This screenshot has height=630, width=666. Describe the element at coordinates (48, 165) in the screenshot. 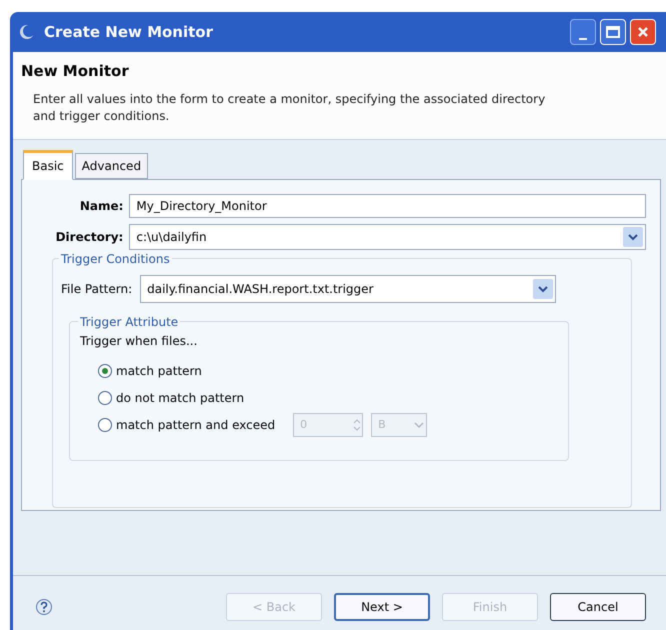

I see `tab: Basic` at that location.